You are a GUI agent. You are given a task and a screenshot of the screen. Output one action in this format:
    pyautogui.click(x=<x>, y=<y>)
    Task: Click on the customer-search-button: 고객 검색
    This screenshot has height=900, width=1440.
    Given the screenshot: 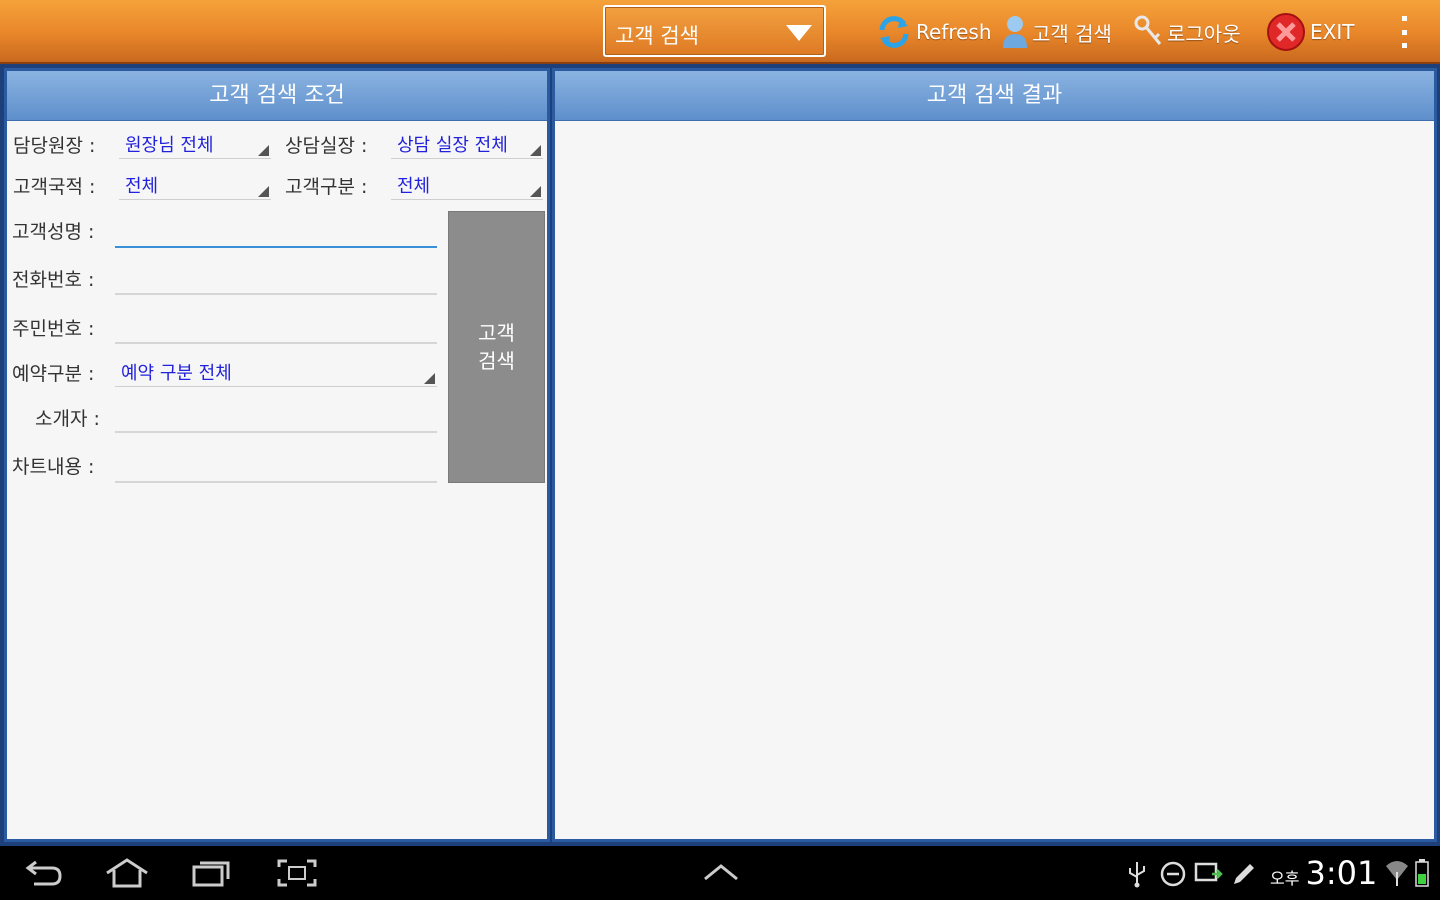 What is the action you would take?
    pyautogui.click(x=1057, y=32)
    